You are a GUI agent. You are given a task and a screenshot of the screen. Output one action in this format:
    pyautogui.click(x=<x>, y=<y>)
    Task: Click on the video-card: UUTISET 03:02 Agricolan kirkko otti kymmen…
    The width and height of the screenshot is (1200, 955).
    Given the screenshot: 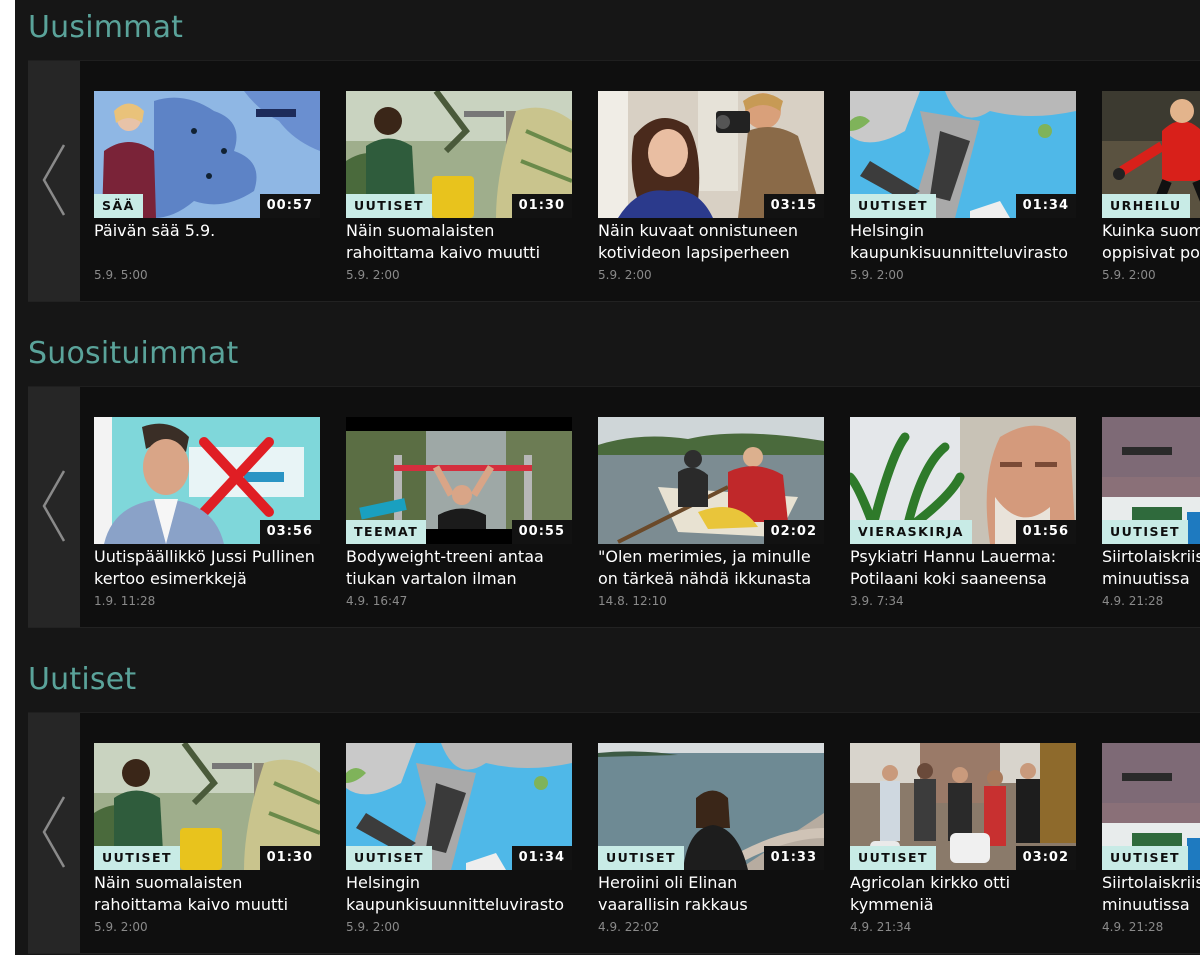 What is the action you would take?
    pyautogui.click(x=963, y=843)
    